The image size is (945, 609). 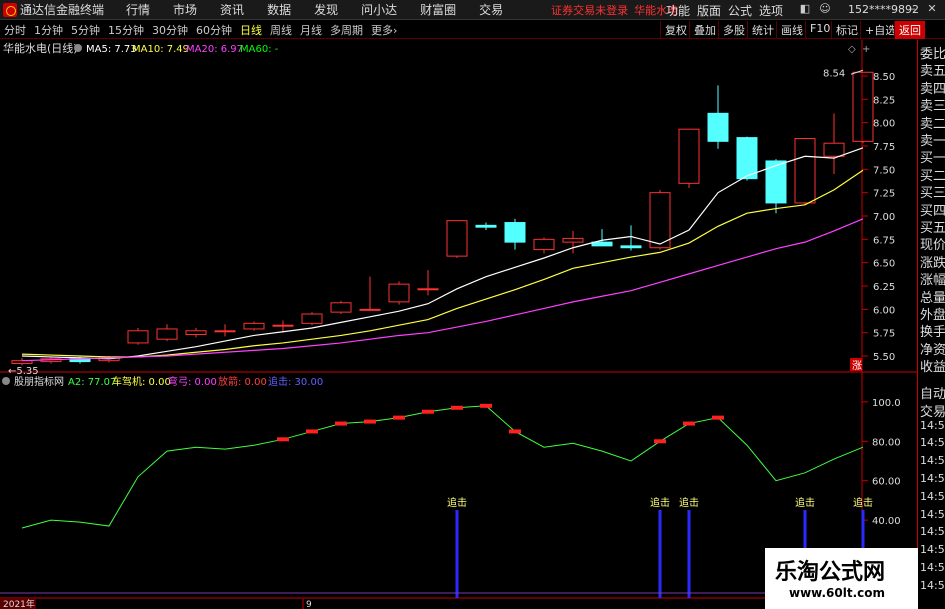 I want to click on quote-label: 外盘, so click(x=932, y=315).